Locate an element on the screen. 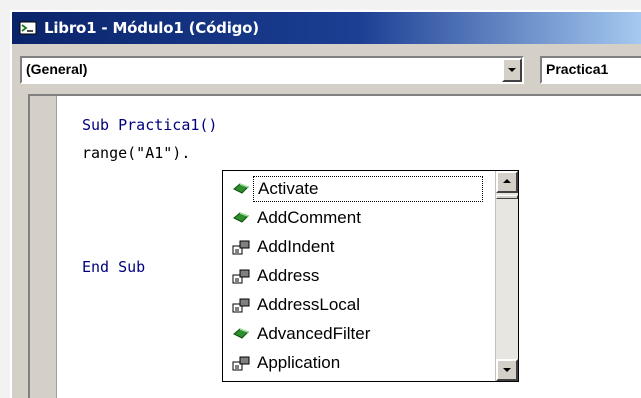 Image resolution: width=641 pixels, height=398 pixels. list-item-addcomment: AddComment is located at coordinates (357, 218).